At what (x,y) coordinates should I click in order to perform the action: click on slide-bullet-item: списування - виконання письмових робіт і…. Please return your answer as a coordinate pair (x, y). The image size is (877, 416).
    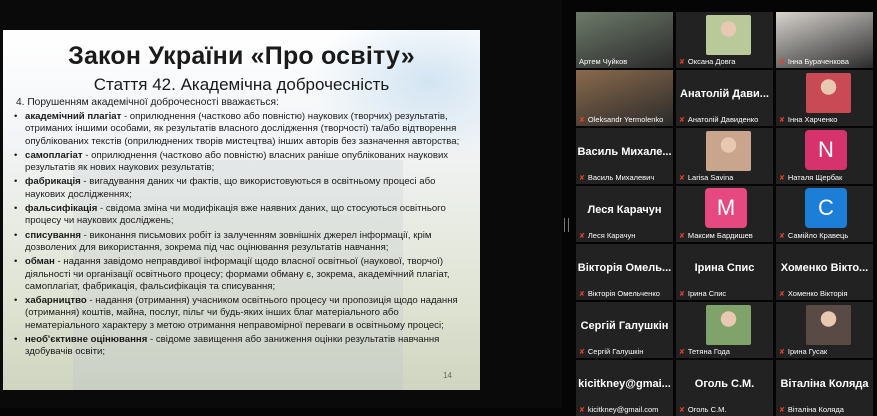
    Looking at the image, I should click on (243, 242).